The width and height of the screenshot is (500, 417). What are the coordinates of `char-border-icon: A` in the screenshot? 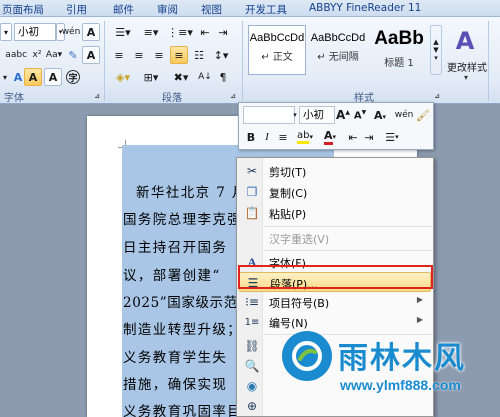 It's located at (91, 32).